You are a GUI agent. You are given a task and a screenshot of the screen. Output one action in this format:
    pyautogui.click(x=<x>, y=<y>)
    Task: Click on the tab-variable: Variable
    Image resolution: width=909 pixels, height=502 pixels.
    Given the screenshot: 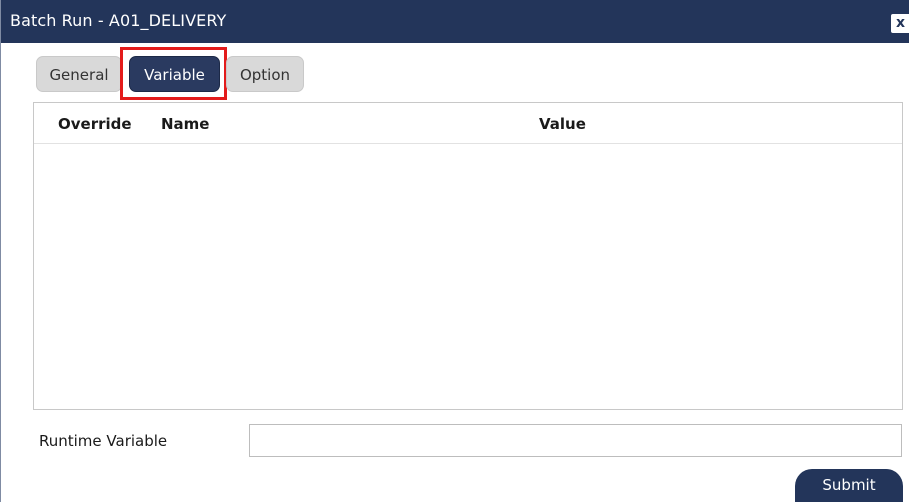 What is the action you would take?
    pyautogui.click(x=174, y=74)
    